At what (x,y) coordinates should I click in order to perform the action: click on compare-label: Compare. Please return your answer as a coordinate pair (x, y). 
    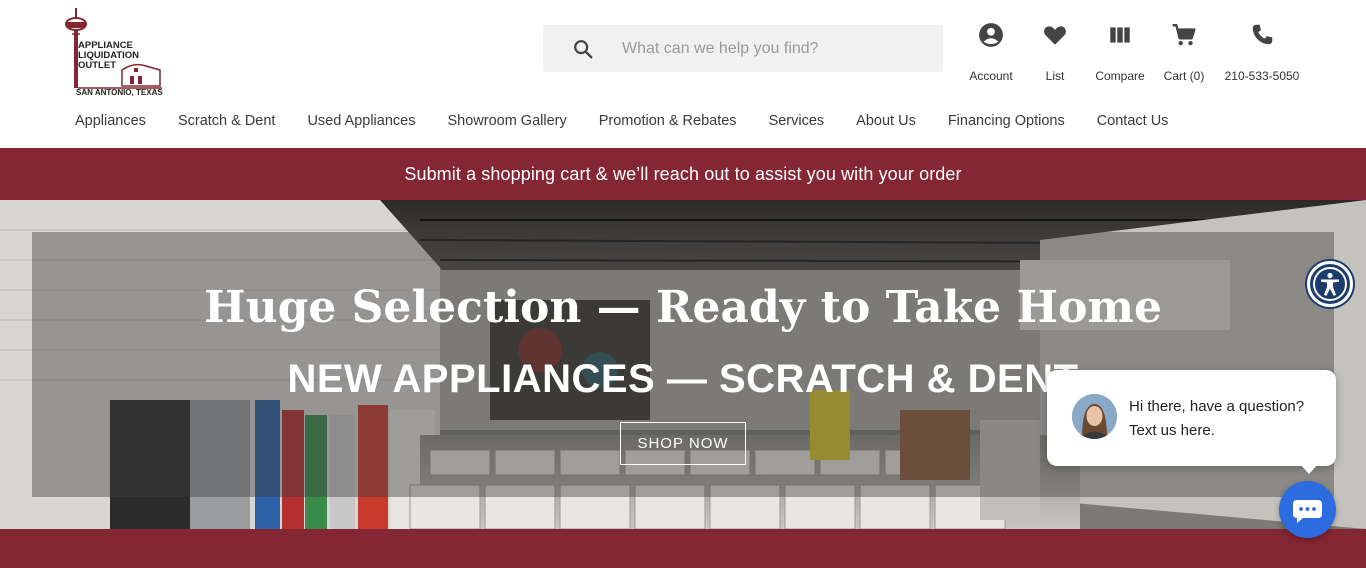
    Looking at the image, I should click on (1120, 76).